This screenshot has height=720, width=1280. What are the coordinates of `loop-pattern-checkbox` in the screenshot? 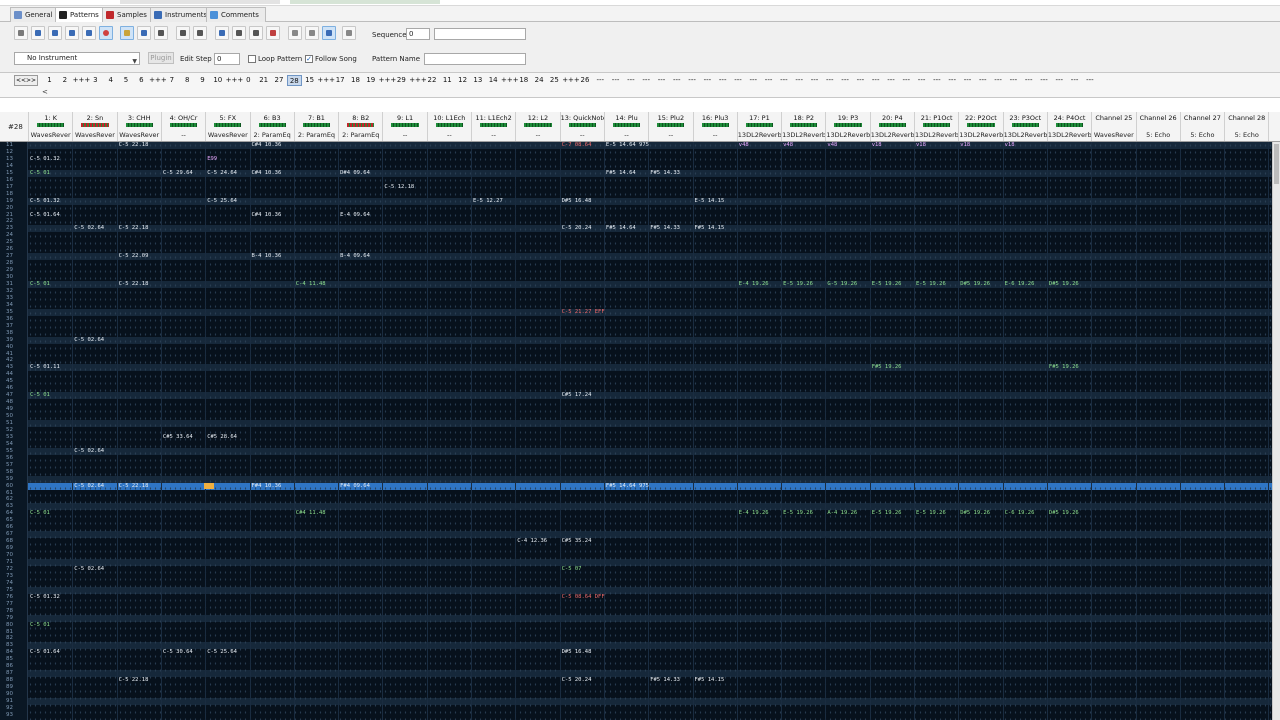 It's located at (252, 59).